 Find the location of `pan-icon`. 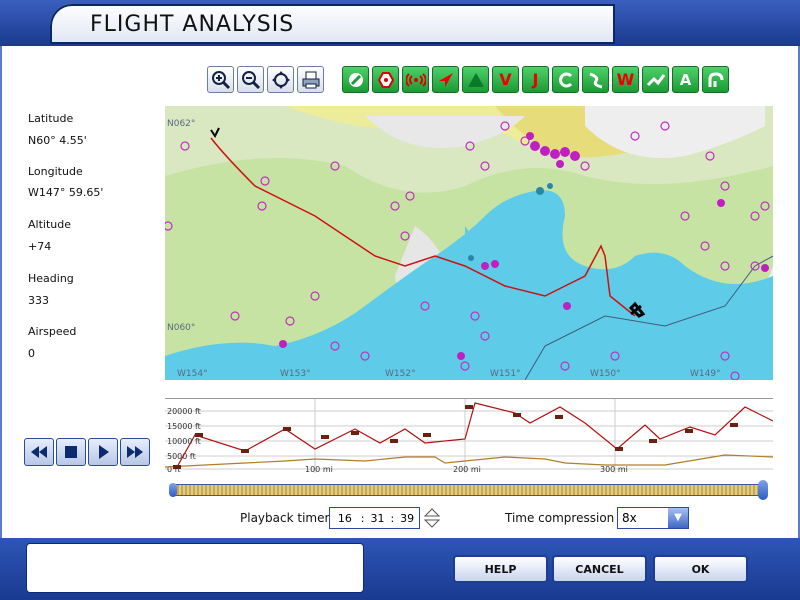

pan-icon is located at coordinates (280, 79).